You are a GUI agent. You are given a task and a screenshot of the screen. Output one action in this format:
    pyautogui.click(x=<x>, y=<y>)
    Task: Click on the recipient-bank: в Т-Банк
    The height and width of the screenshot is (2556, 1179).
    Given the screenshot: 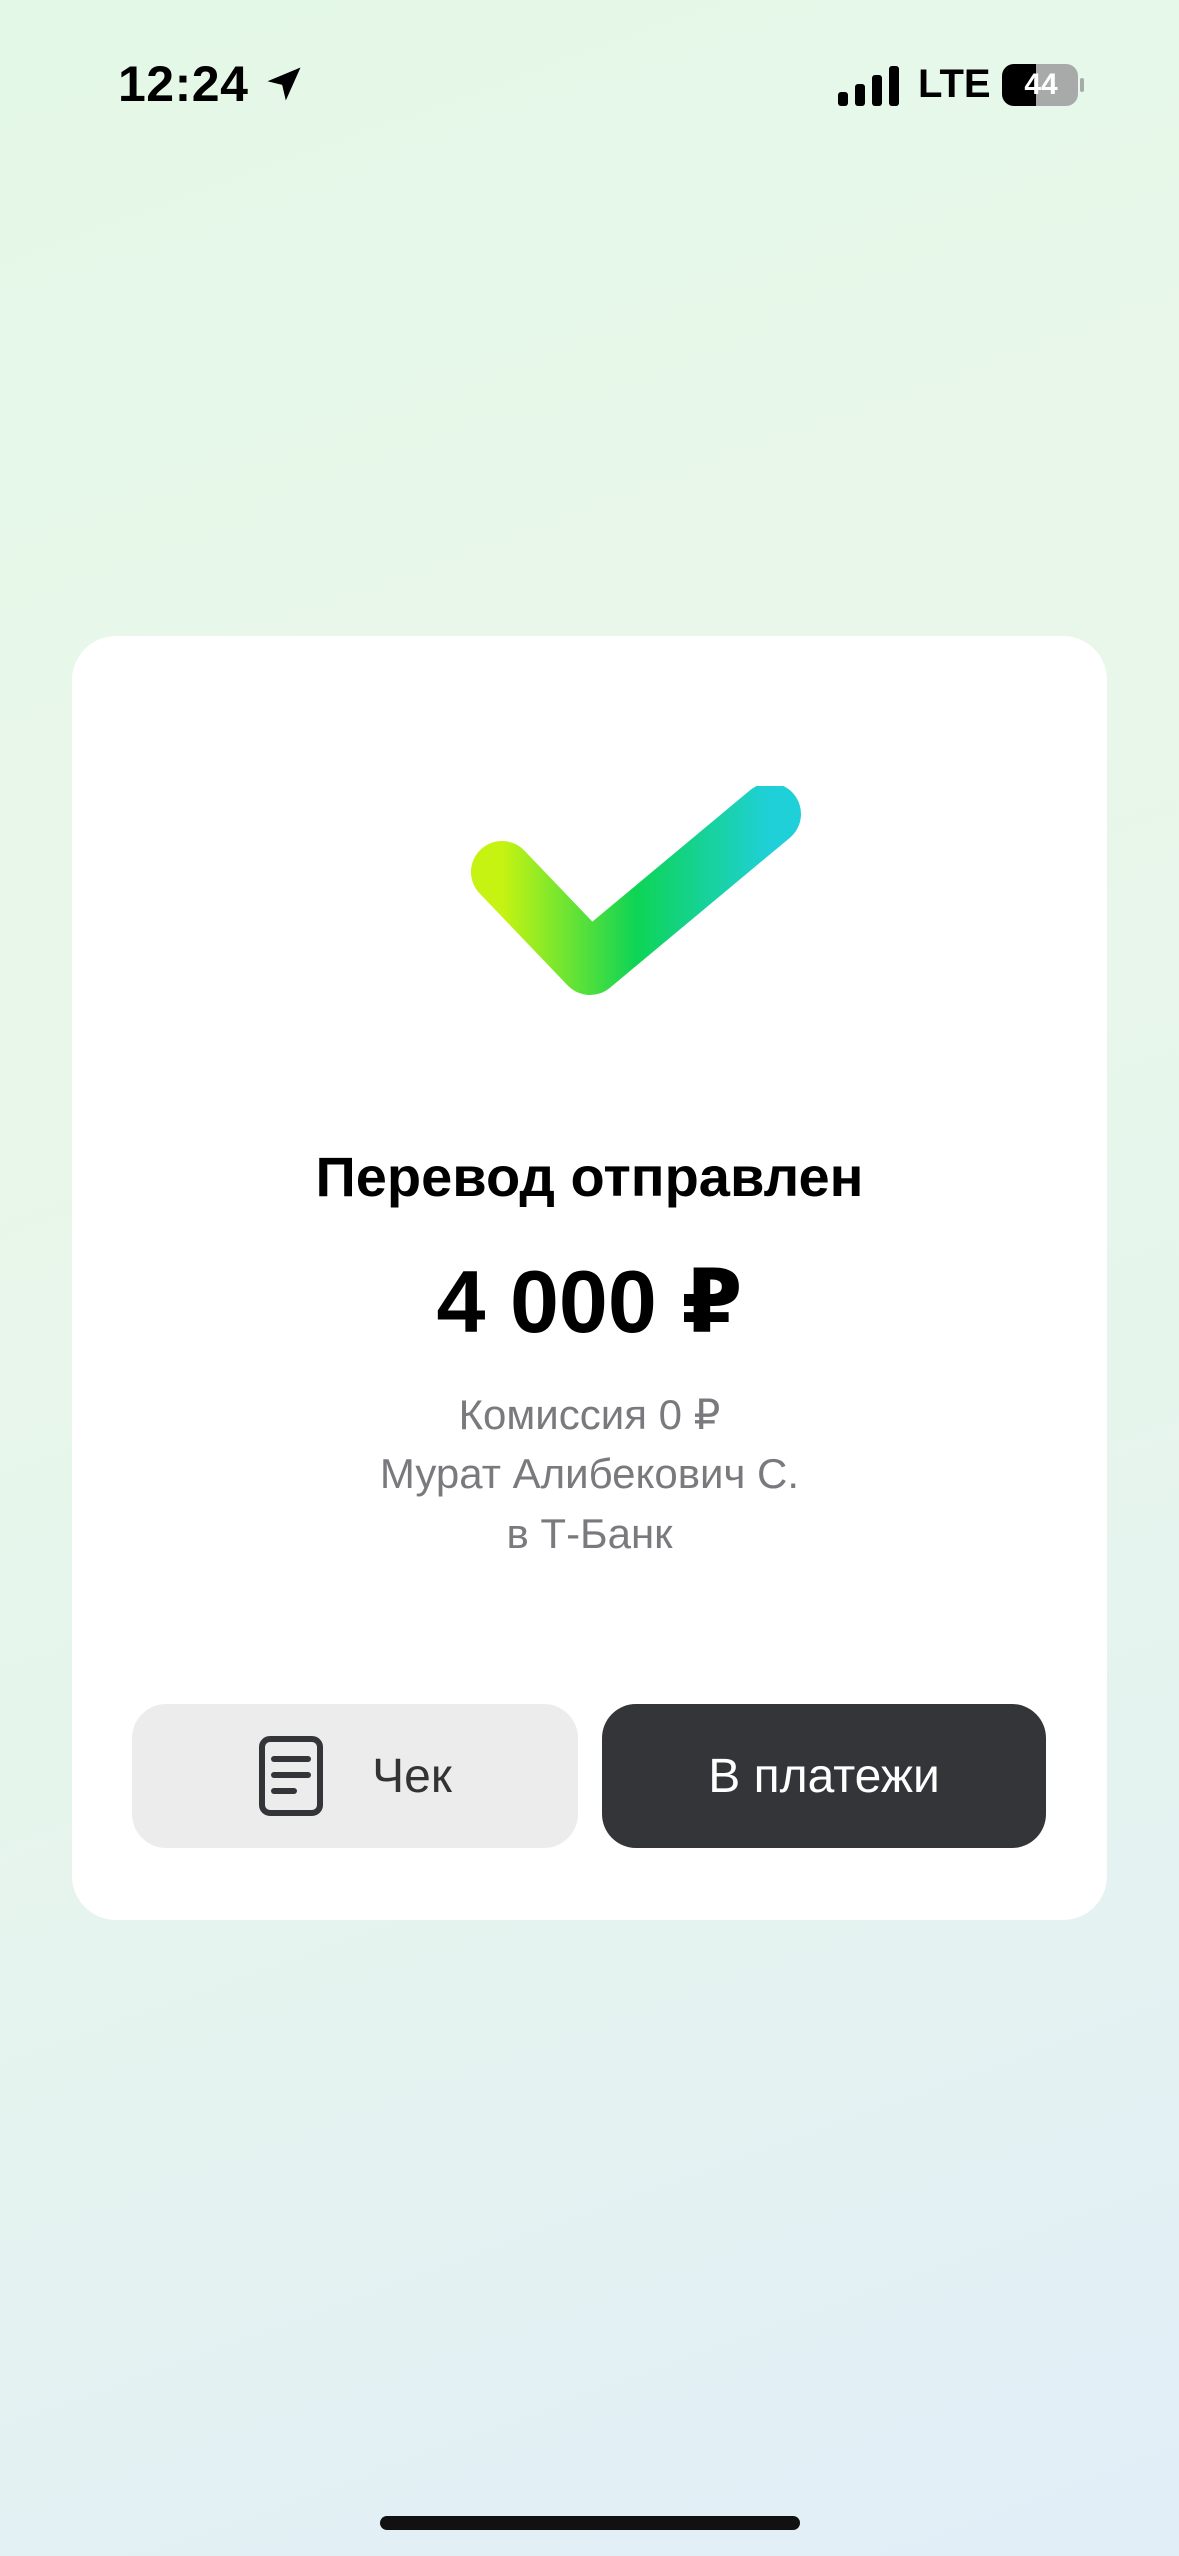 What is the action you would take?
    pyautogui.click(x=589, y=1533)
    